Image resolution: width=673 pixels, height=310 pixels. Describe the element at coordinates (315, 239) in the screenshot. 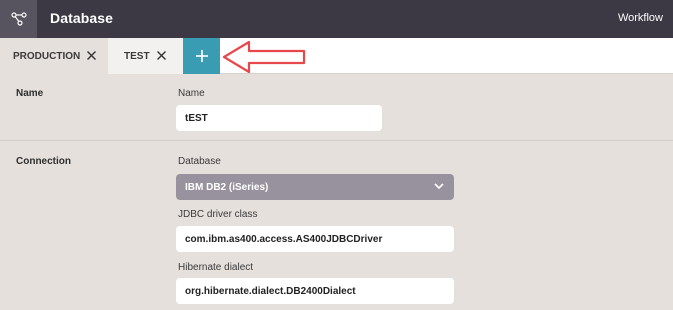

I see `jdbc-driver-input: com.ibm.as400.access.AS400JDBCDriver` at that location.